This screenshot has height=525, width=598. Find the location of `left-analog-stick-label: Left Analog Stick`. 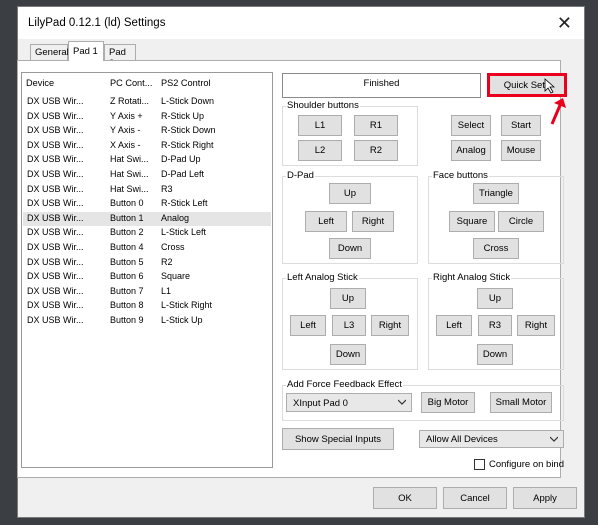

left-analog-stick-label: Left Analog Stick is located at coordinates (322, 277).